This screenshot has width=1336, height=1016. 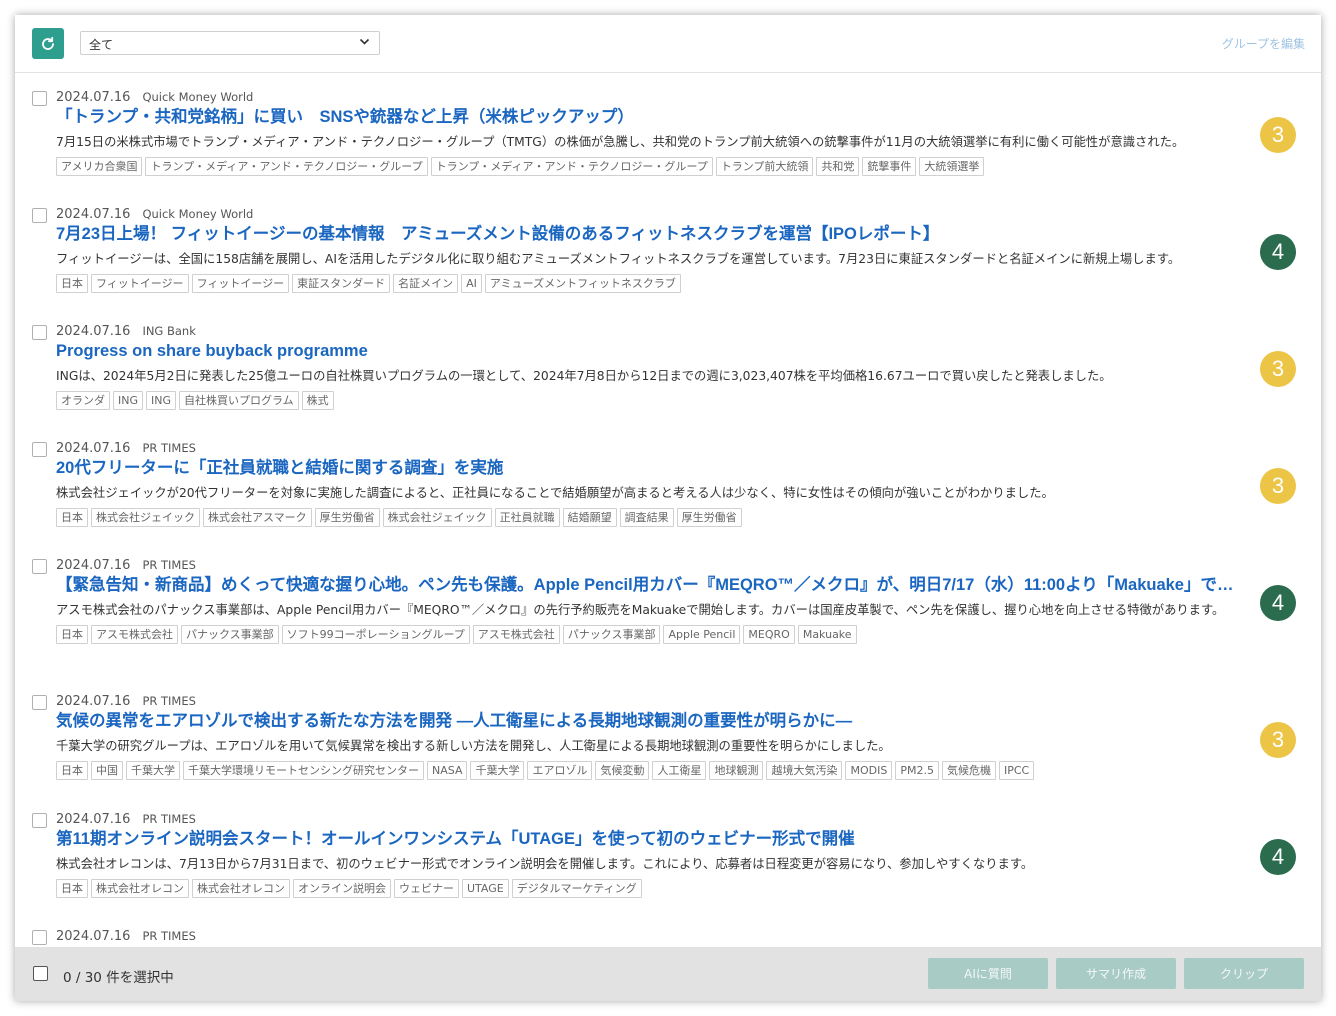 I want to click on tag-chip: 正社員就職, so click(x=527, y=517).